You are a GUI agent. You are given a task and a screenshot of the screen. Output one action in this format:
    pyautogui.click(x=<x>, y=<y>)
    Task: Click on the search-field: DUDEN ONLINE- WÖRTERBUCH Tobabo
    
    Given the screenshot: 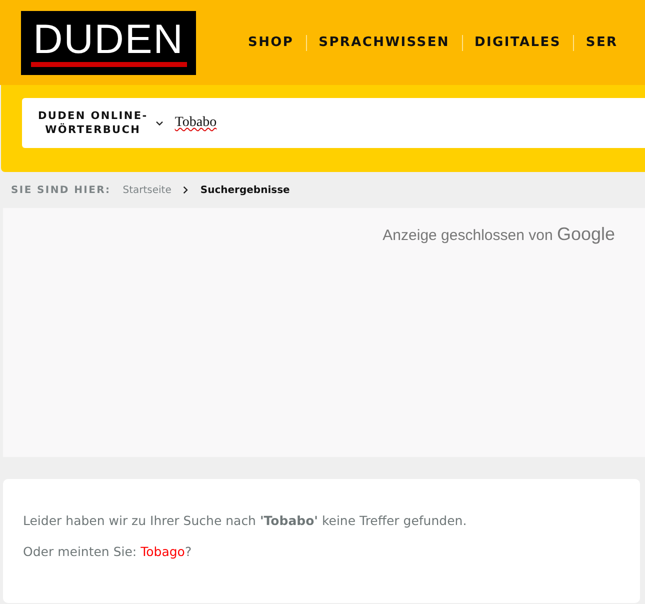 What is the action you would take?
    pyautogui.click(x=333, y=123)
    